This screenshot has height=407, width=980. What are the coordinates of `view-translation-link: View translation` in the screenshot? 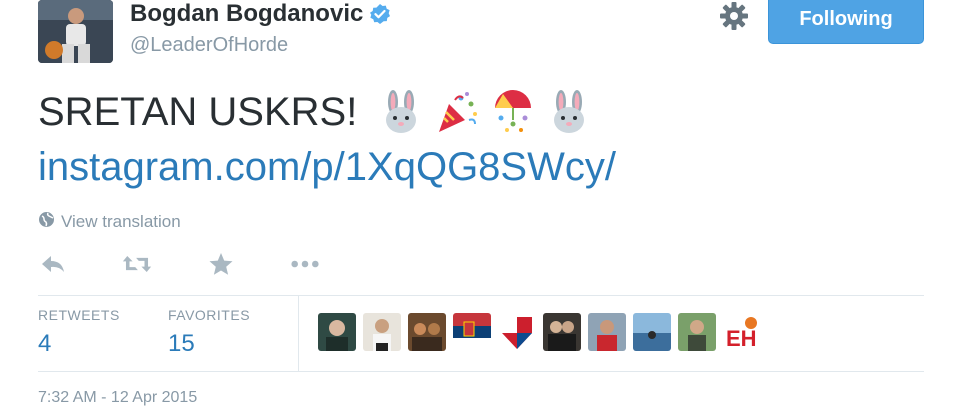 It's located at (109, 222).